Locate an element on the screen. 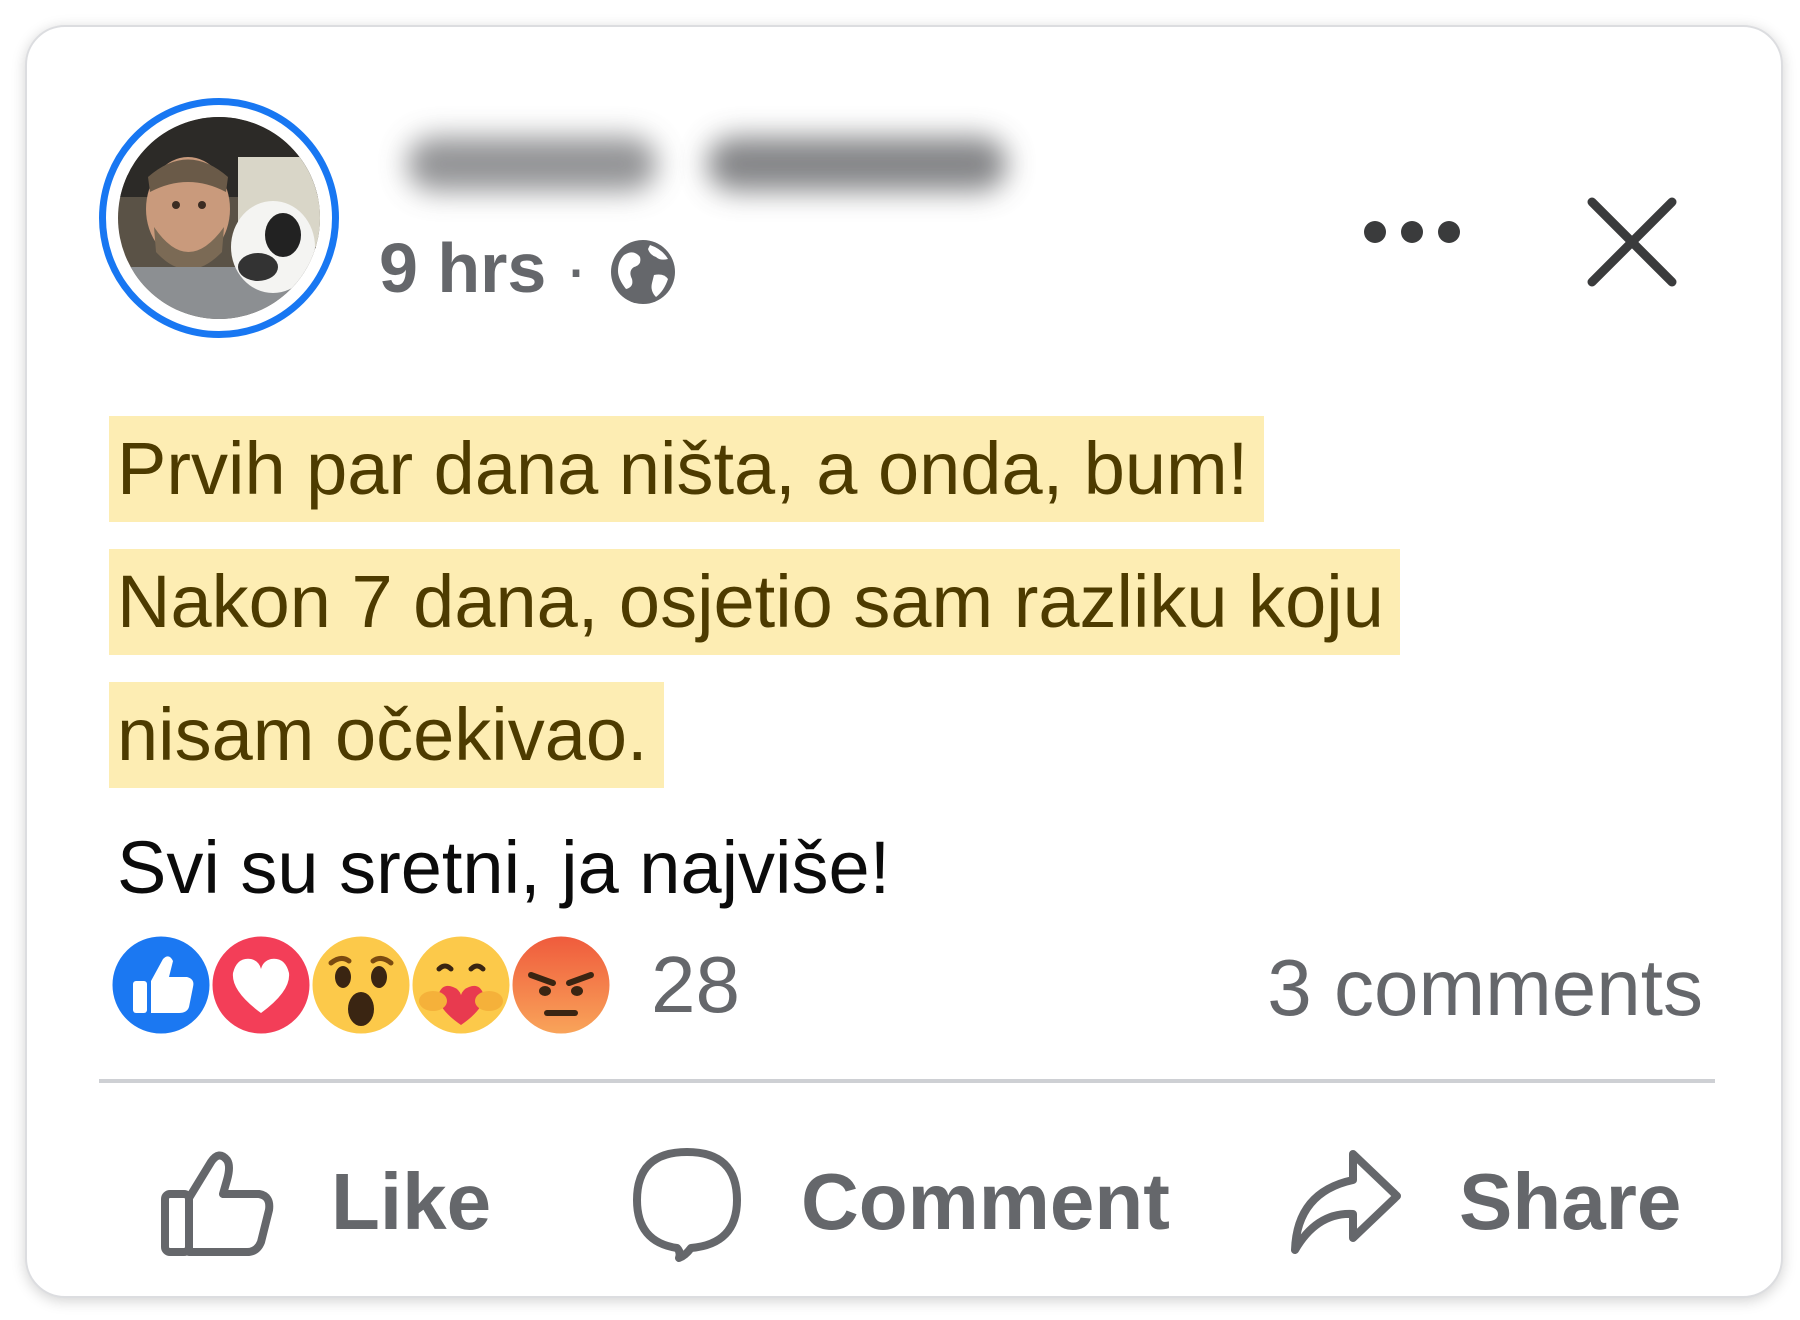 Image resolution: width=1800 pixels, height=1320 pixels. share-button: Share is located at coordinates (1482, 1202).